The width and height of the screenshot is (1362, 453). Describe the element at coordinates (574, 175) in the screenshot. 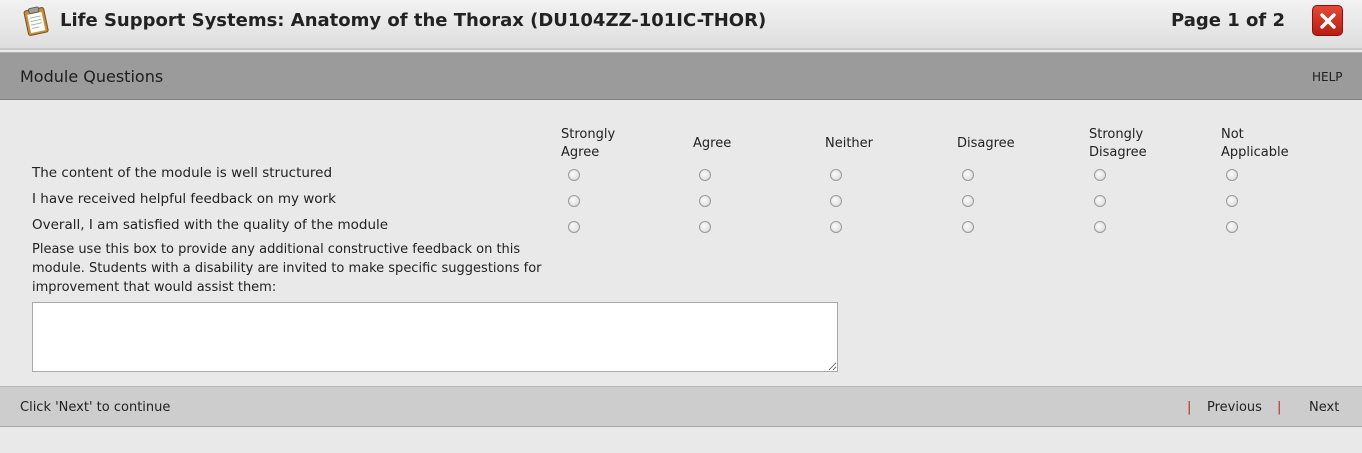

I see `q1-strongly-agree-radio` at that location.